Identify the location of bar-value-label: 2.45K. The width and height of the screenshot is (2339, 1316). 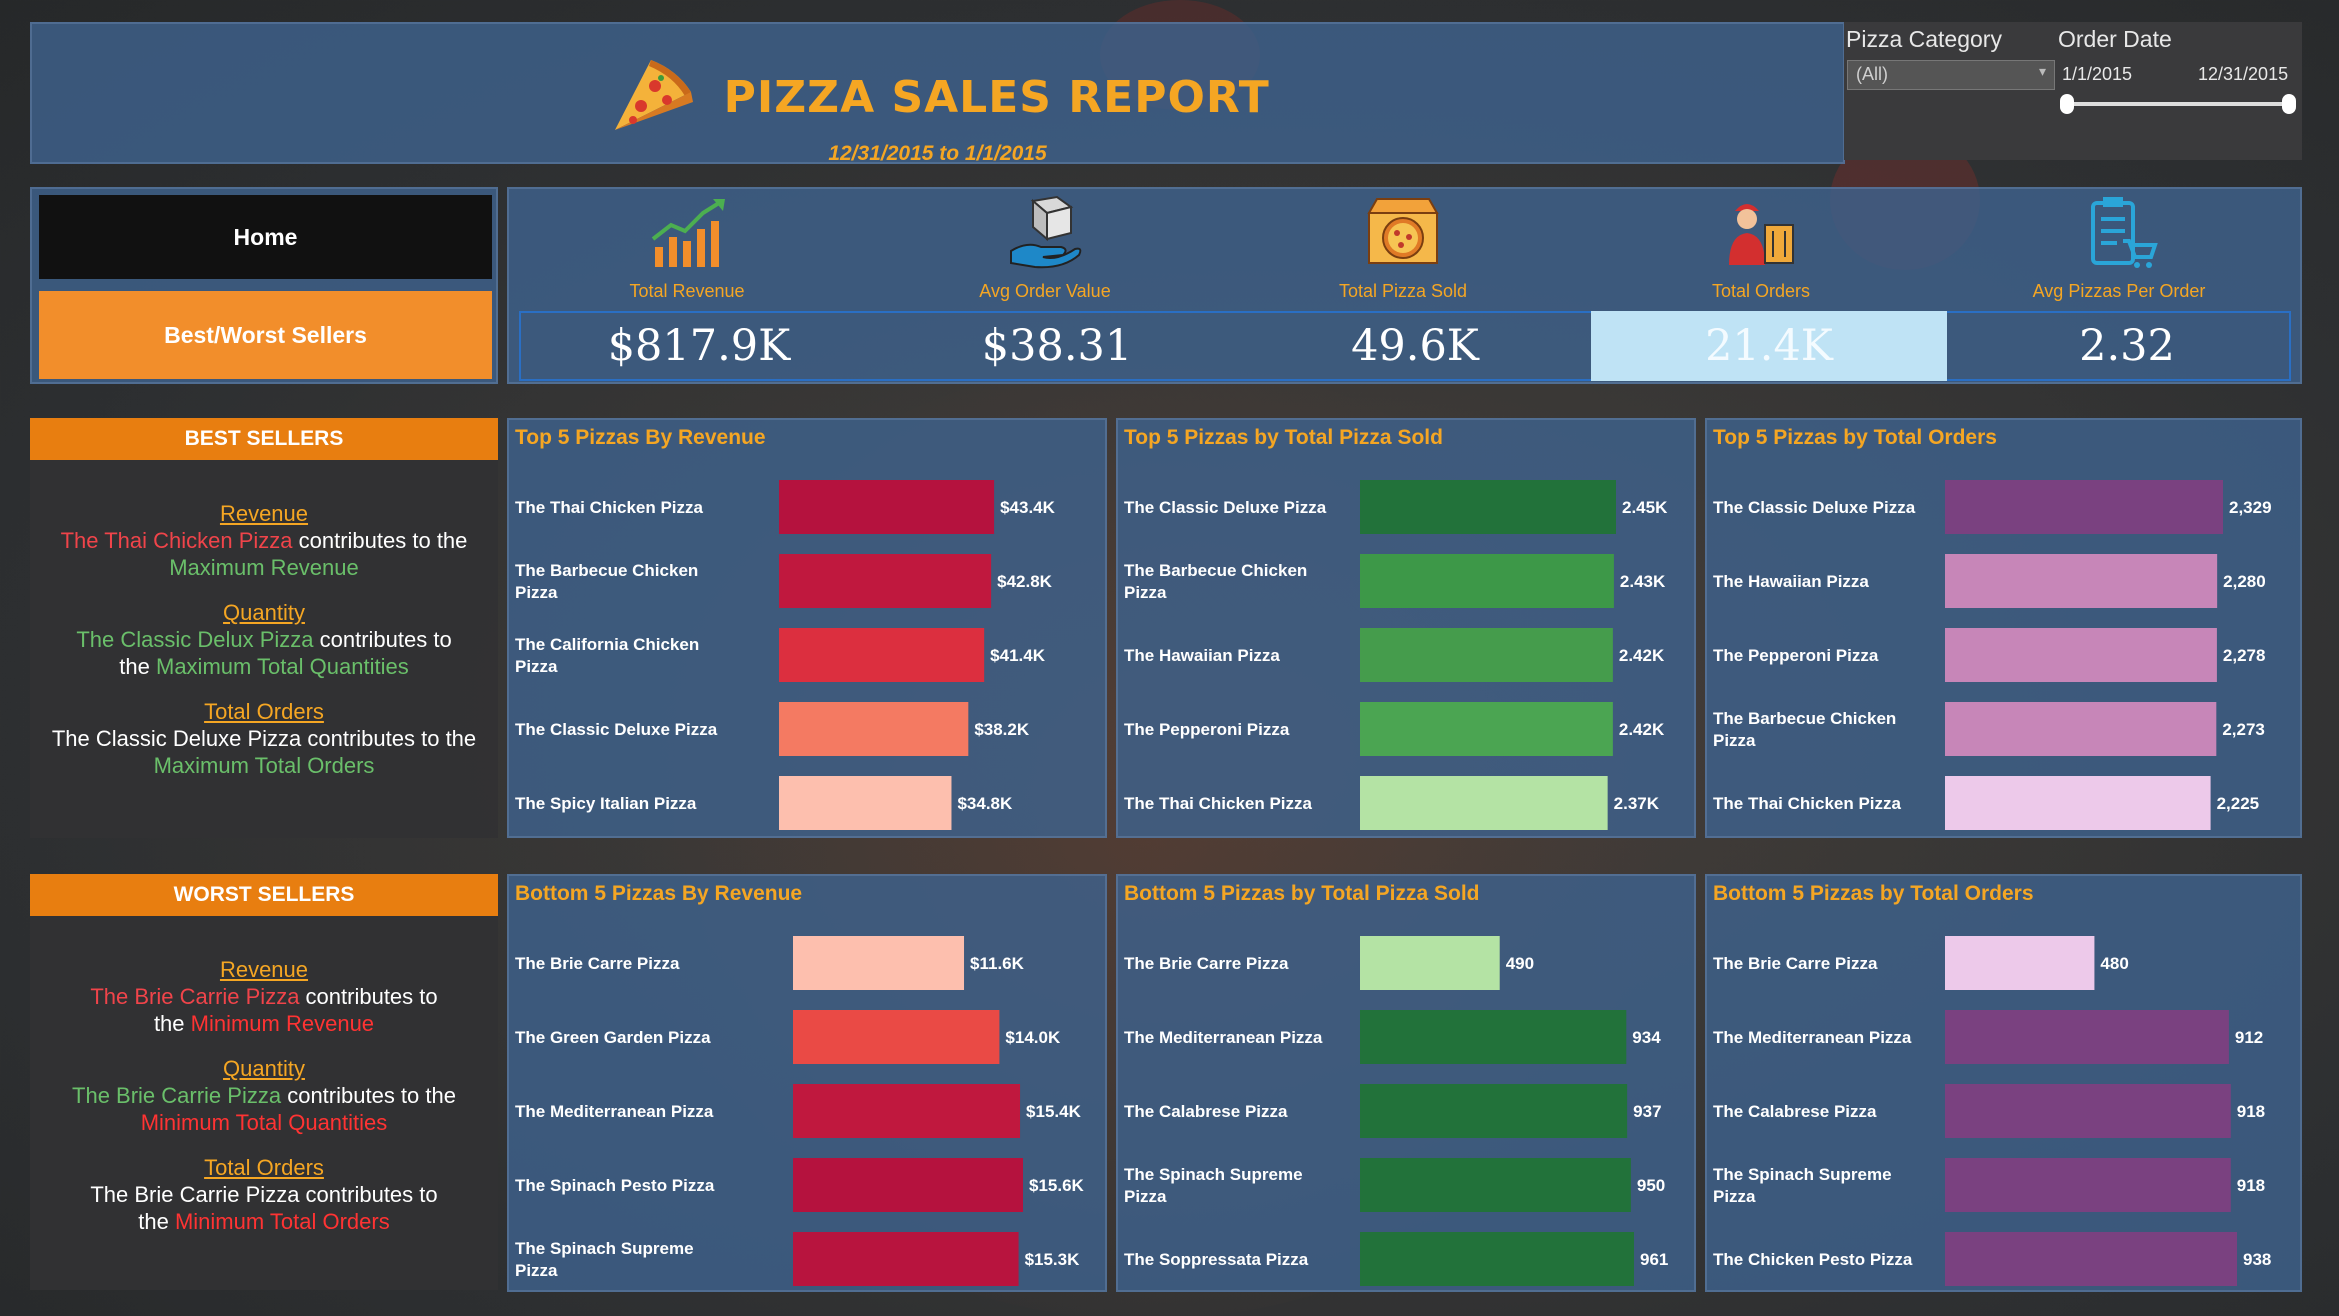
(1645, 507).